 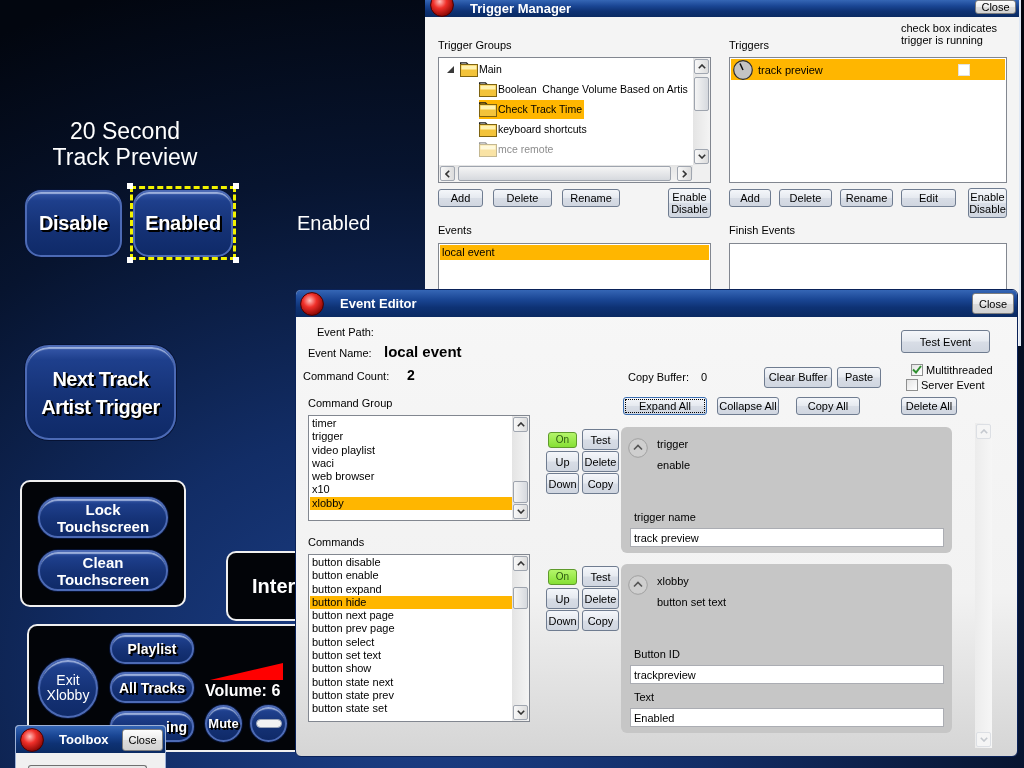 What do you see at coordinates (411, 437) in the screenshot?
I see `list-item: trigger` at bounding box center [411, 437].